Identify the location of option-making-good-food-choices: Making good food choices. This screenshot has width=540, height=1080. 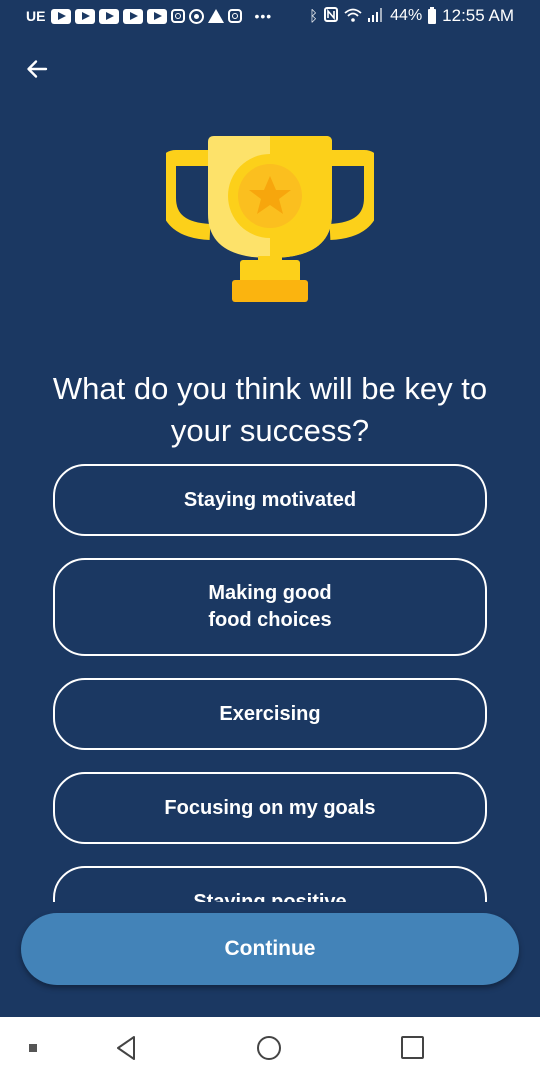
(270, 607).